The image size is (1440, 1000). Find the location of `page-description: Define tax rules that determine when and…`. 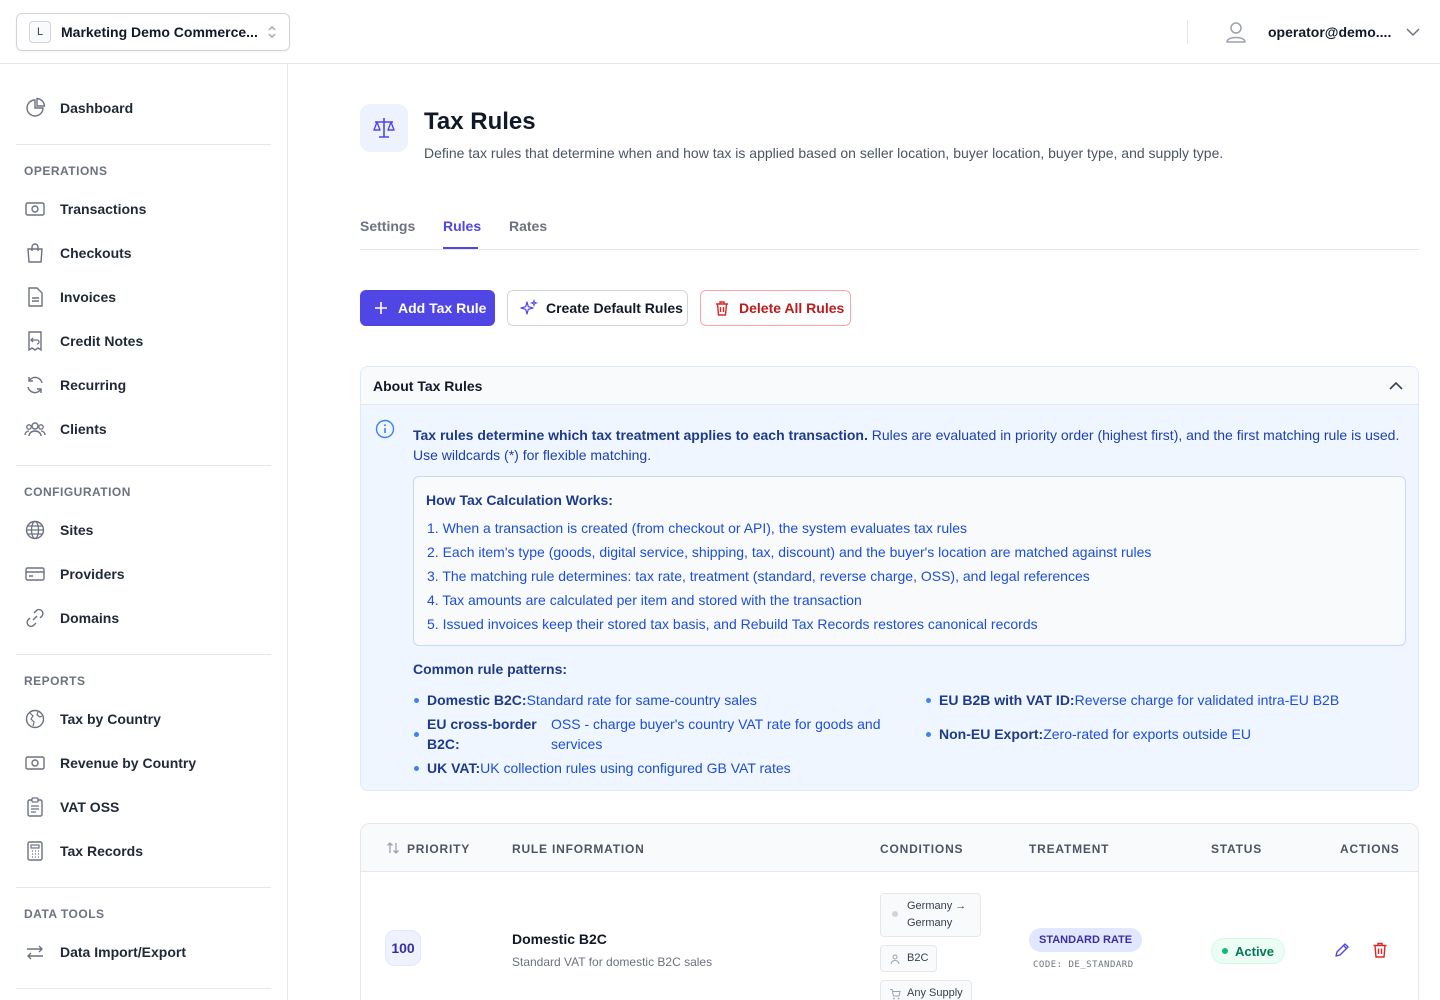

page-description: Define tax rules that determine when and… is located at coordinates (824, 153).